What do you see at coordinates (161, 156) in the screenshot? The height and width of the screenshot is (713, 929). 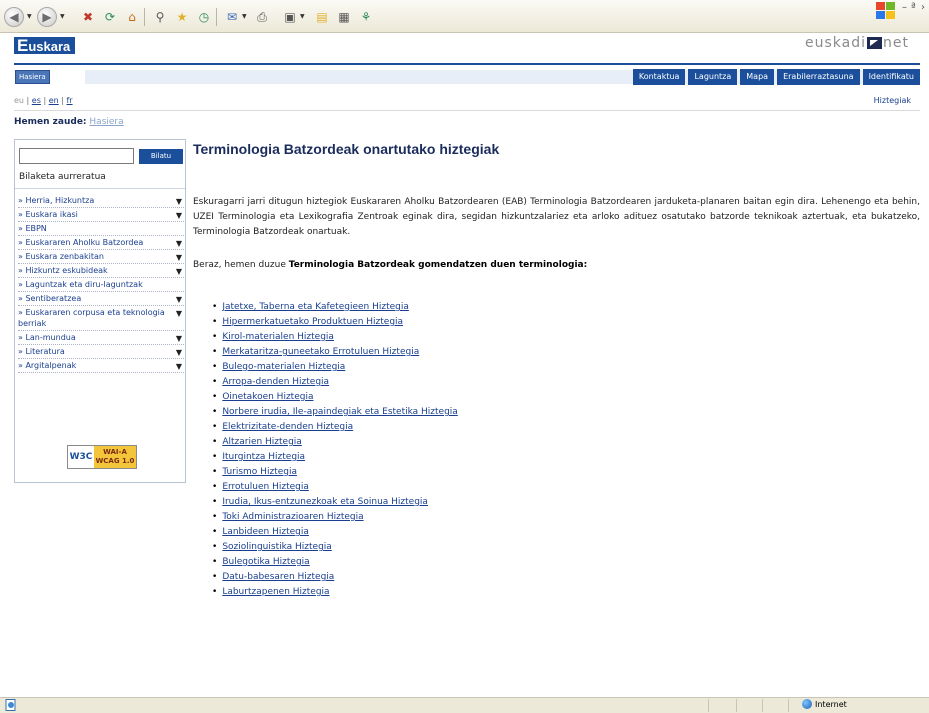 I see `search-button: Bilatu` at bounding box center [161, 156].